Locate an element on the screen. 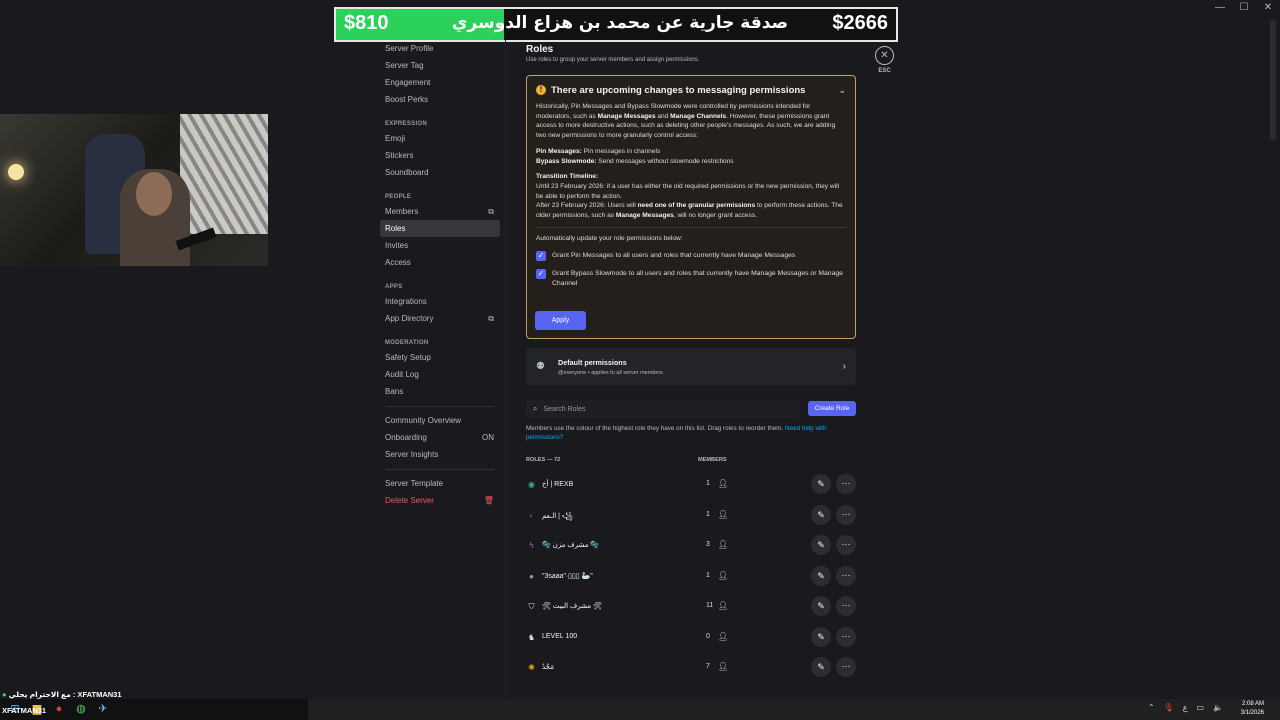 This screenshot has height=720, width=1280. browser-icon: ◍ is located at coordinates (81, 709).